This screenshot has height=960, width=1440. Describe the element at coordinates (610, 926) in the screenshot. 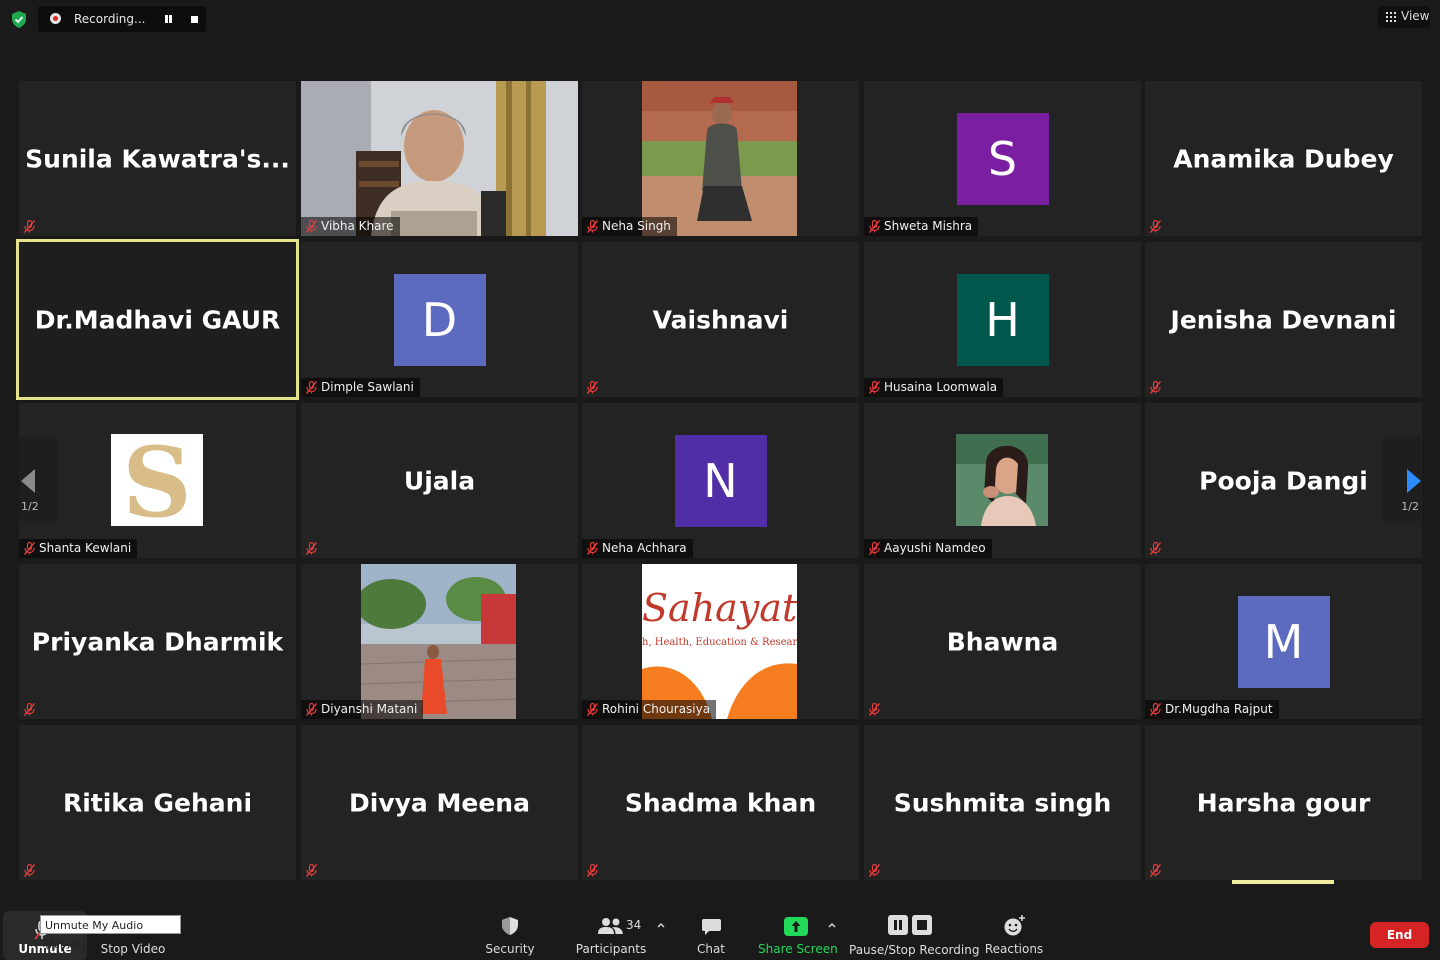

I see `participants-icon` at that location.